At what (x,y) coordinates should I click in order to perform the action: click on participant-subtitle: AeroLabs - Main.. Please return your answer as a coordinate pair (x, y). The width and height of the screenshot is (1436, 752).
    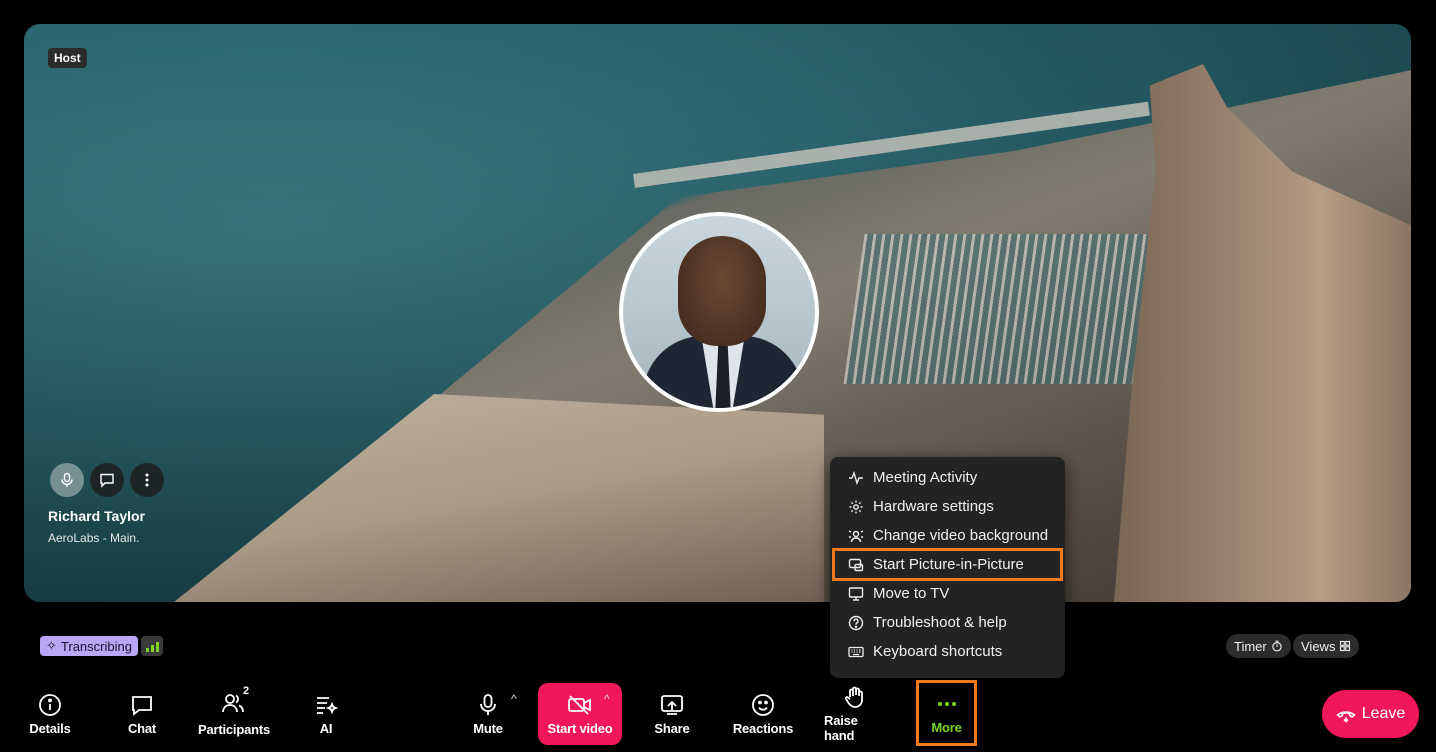
    Looking at the image, I should click on (94, 538).